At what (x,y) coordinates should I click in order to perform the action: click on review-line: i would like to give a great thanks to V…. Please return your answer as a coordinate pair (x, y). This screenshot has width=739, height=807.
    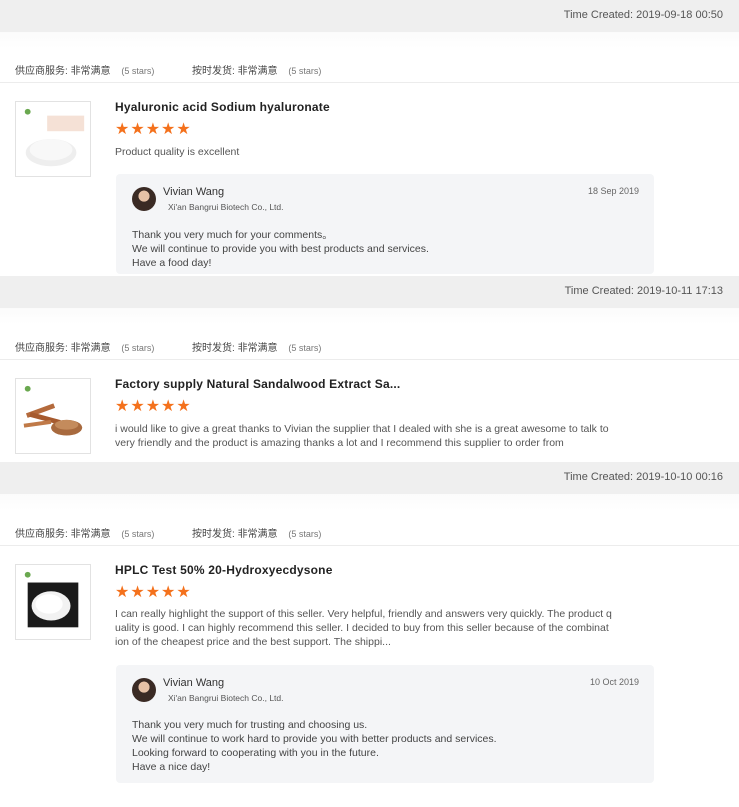
    Looking at the image, I should click on (362, 429).